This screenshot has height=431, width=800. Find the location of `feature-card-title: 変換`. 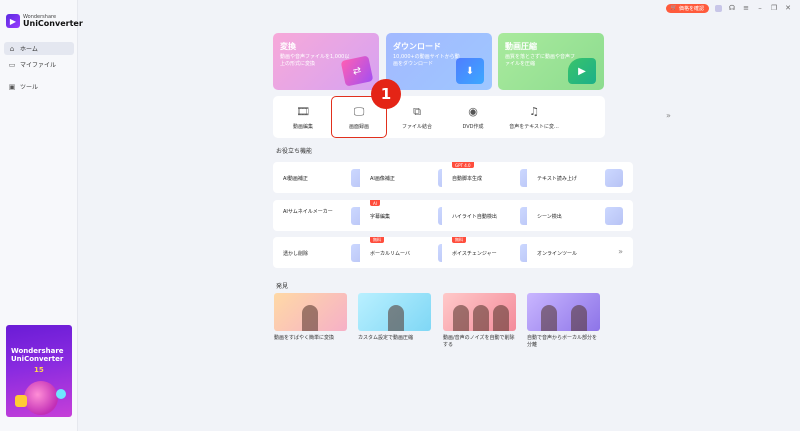

feature-card-title: 変換 is located at coordinates (288, 46).